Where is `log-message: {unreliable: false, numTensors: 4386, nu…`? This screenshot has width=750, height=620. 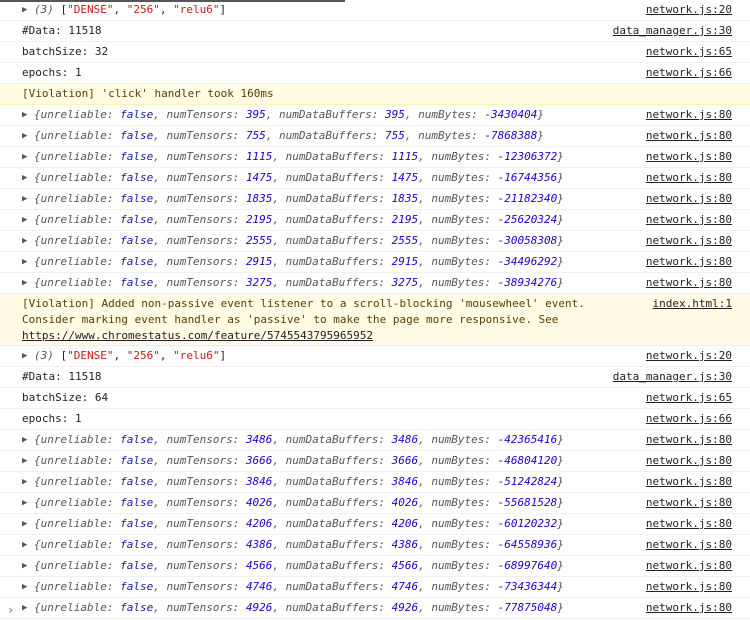 log-message: {unreliable: false, numTensors: 4386, nu… is located at coordinates (299, 544).